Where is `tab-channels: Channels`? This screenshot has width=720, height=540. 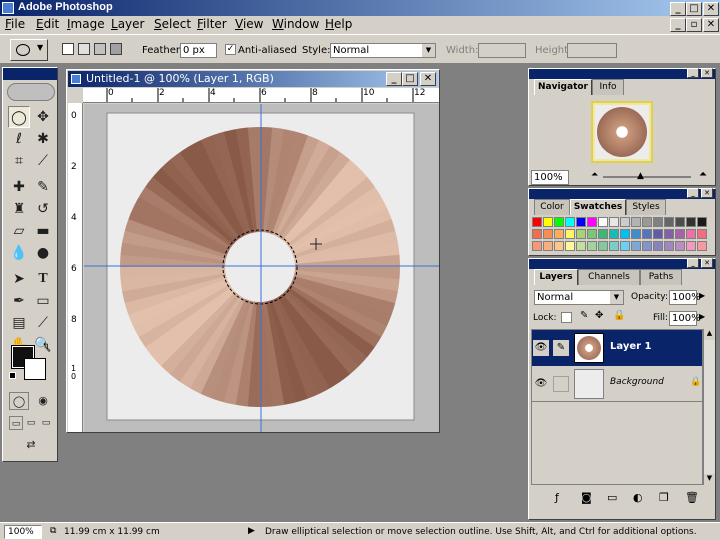 tab-channels: Channels is located at coordinates (609, 277).